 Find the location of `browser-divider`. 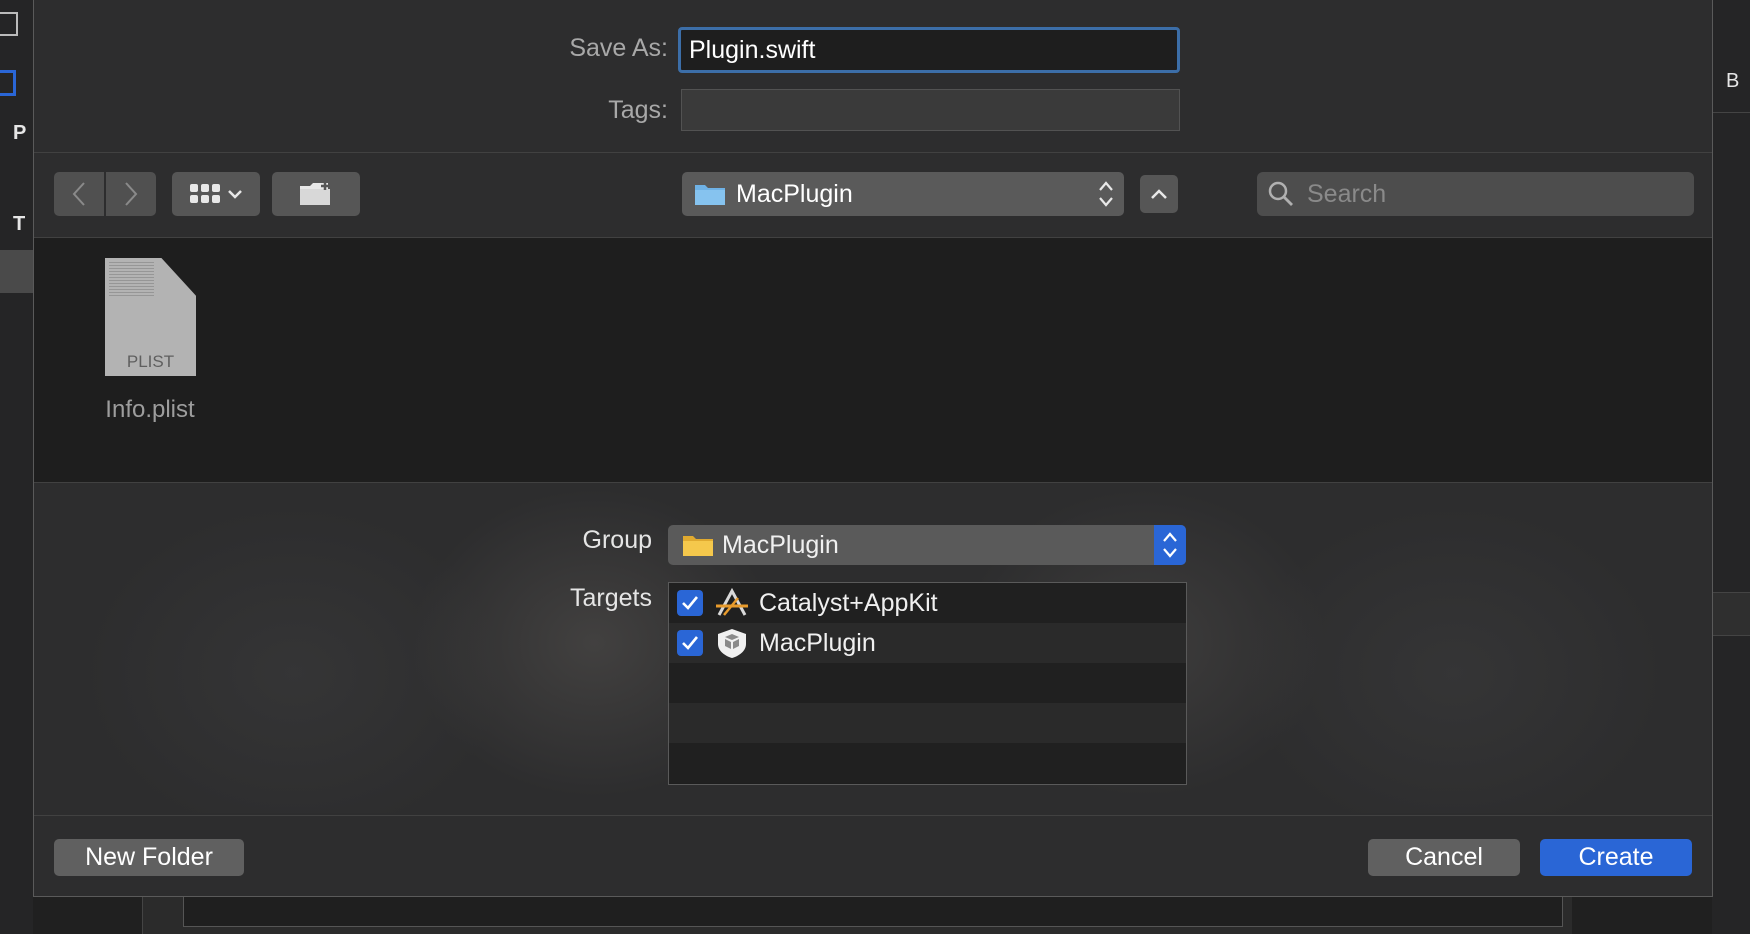

browser-divider is located at coordinates (873, 482).